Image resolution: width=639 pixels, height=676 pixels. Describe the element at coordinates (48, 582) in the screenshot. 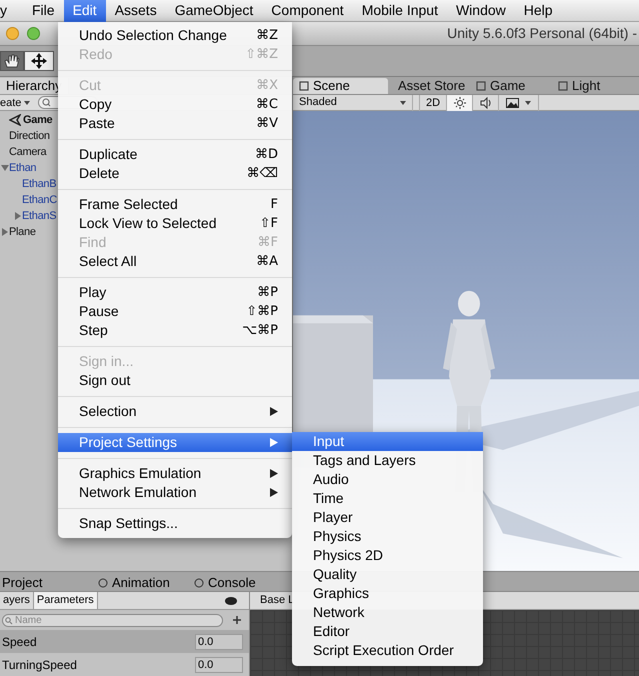

I see `panel-tab: Project` at that location.